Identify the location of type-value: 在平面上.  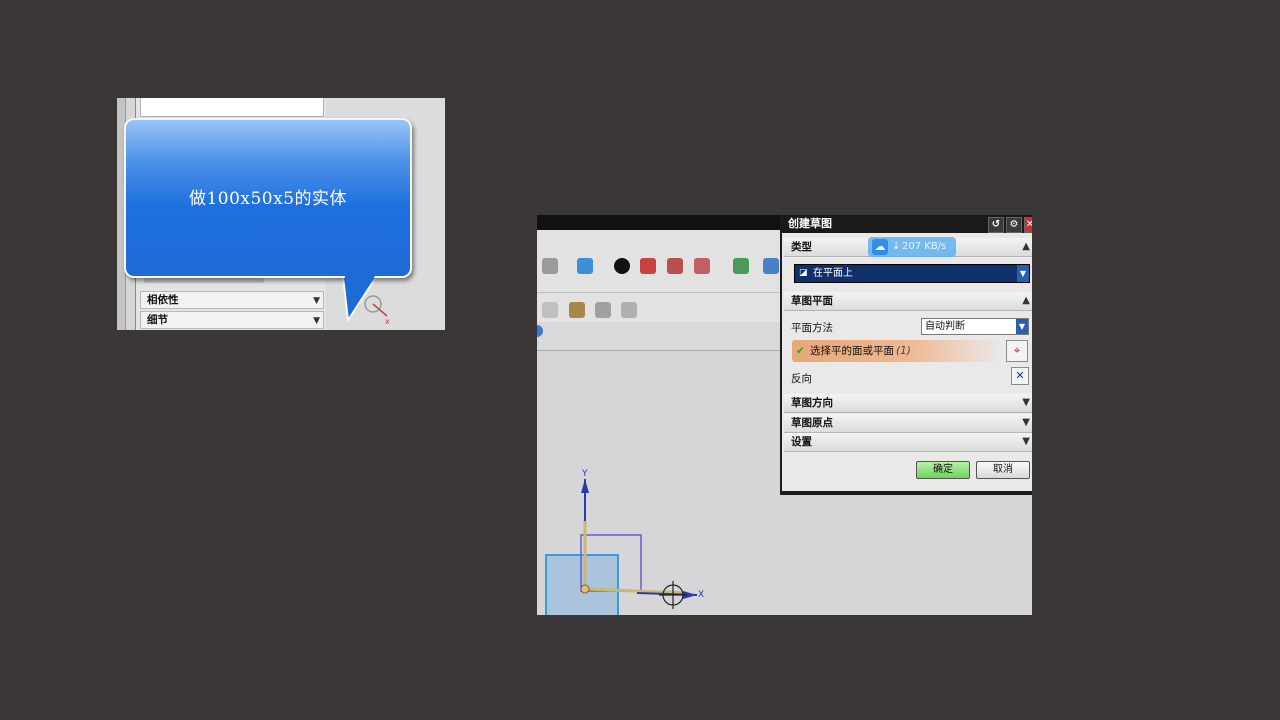
(833, 273).